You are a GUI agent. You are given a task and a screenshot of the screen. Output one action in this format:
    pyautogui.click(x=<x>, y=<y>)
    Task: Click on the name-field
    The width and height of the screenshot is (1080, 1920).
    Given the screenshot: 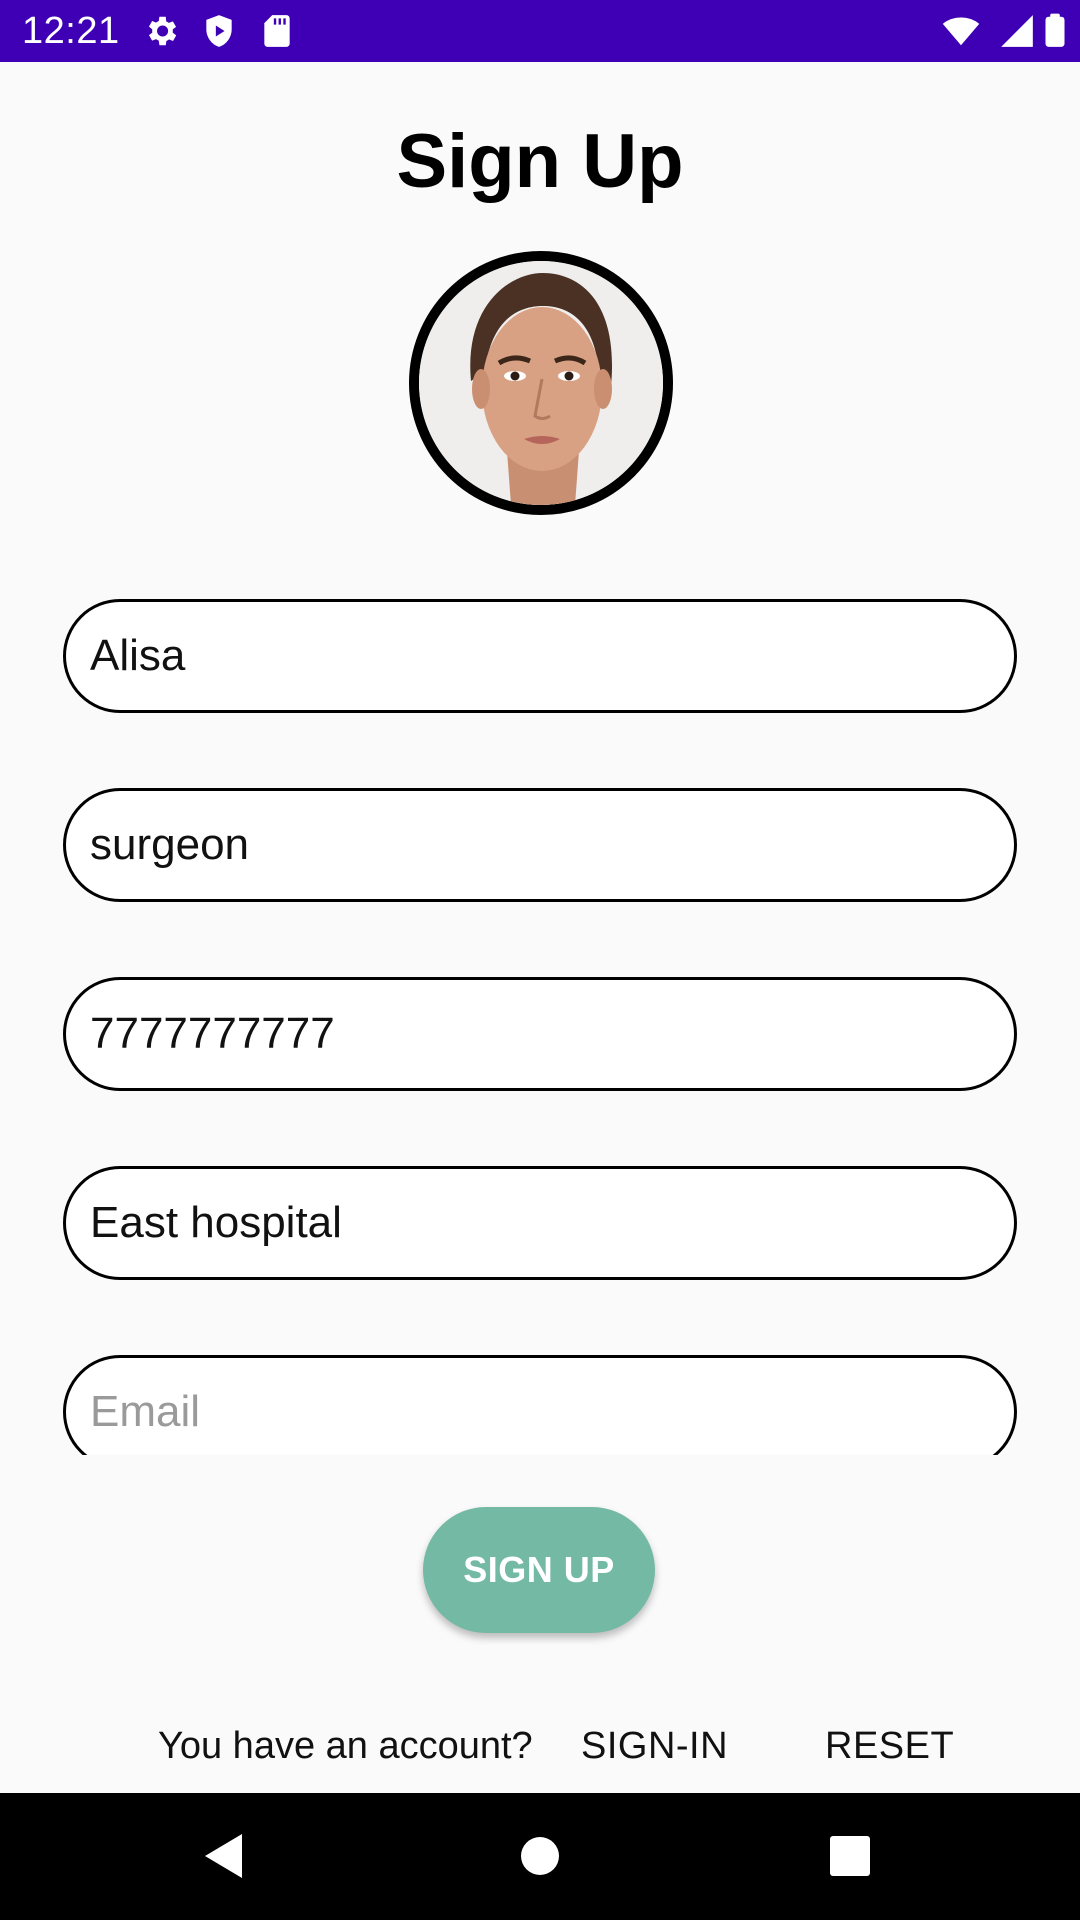 What is the action you would take?
    pyautogui.click(x=540, y=656)
    